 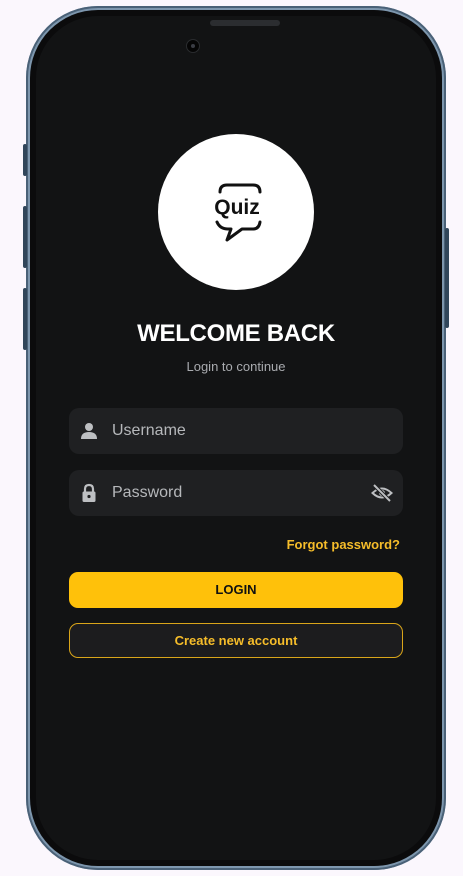 I want to click on username-field: Username, so click(x=236, y=431).